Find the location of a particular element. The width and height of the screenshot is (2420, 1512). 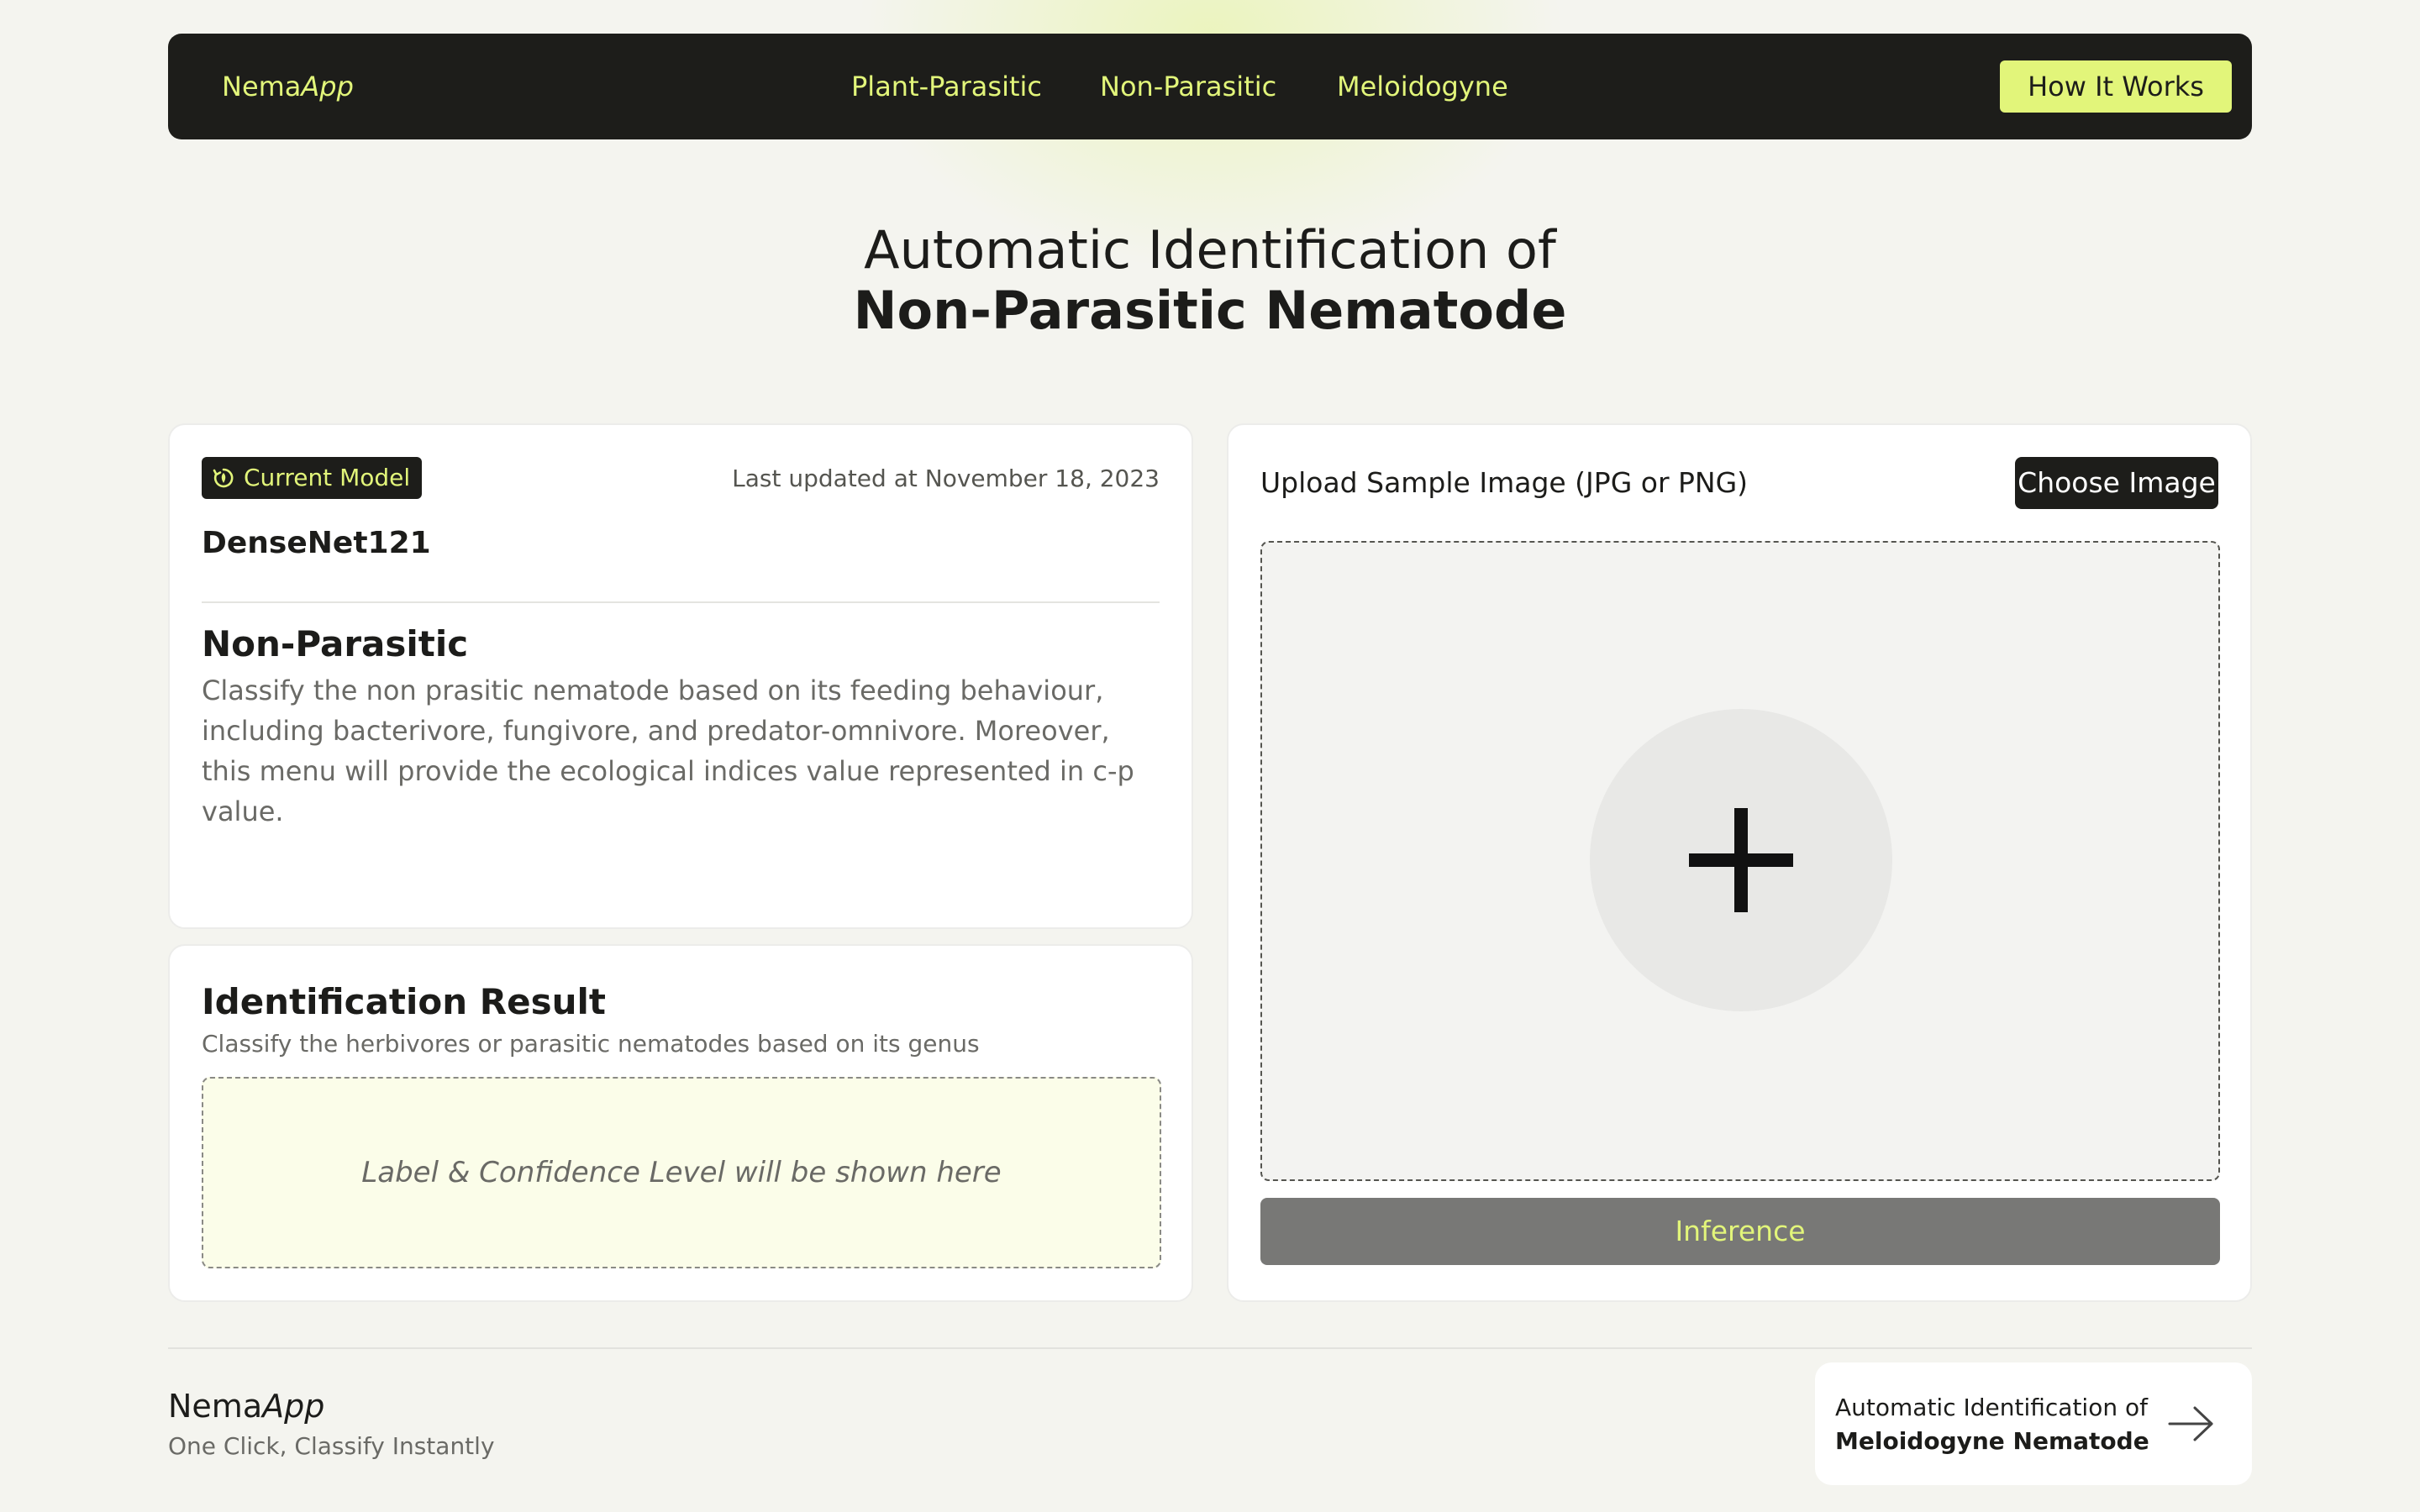

footer-brand: NemaApp is located at coordinates (246, 1406).